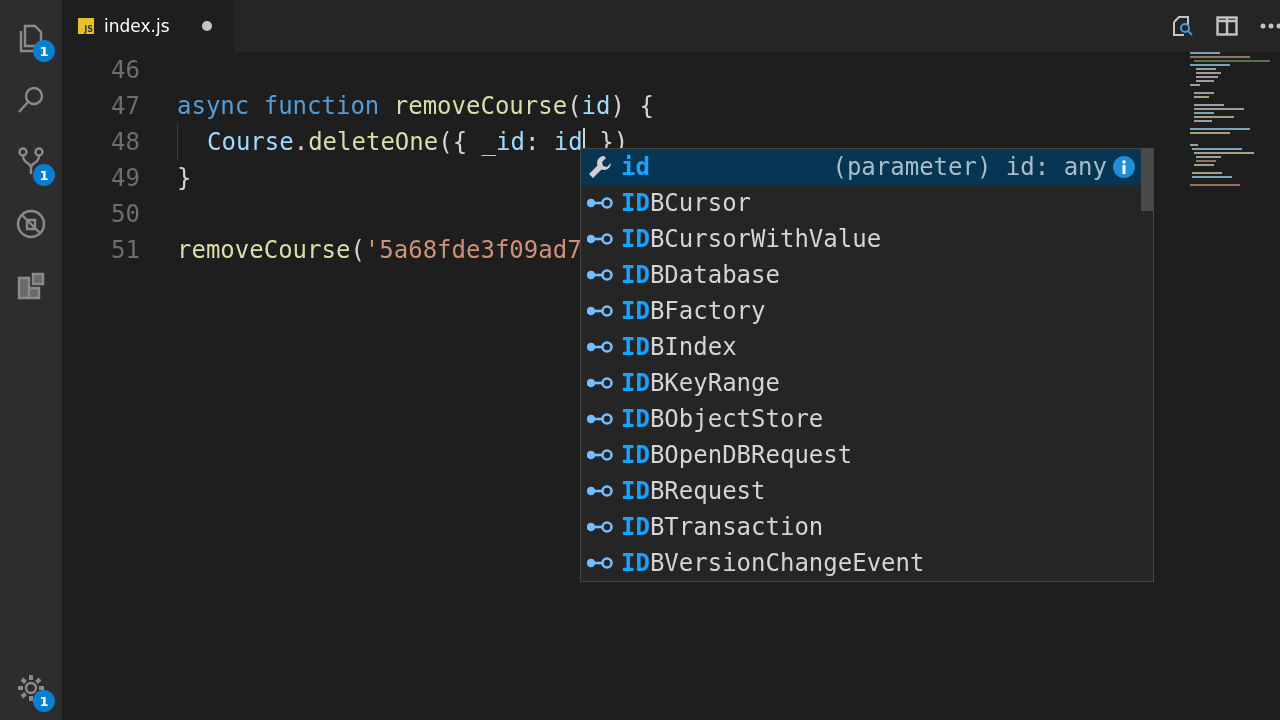  I want to click on line-number: 46, so click(125, 70).